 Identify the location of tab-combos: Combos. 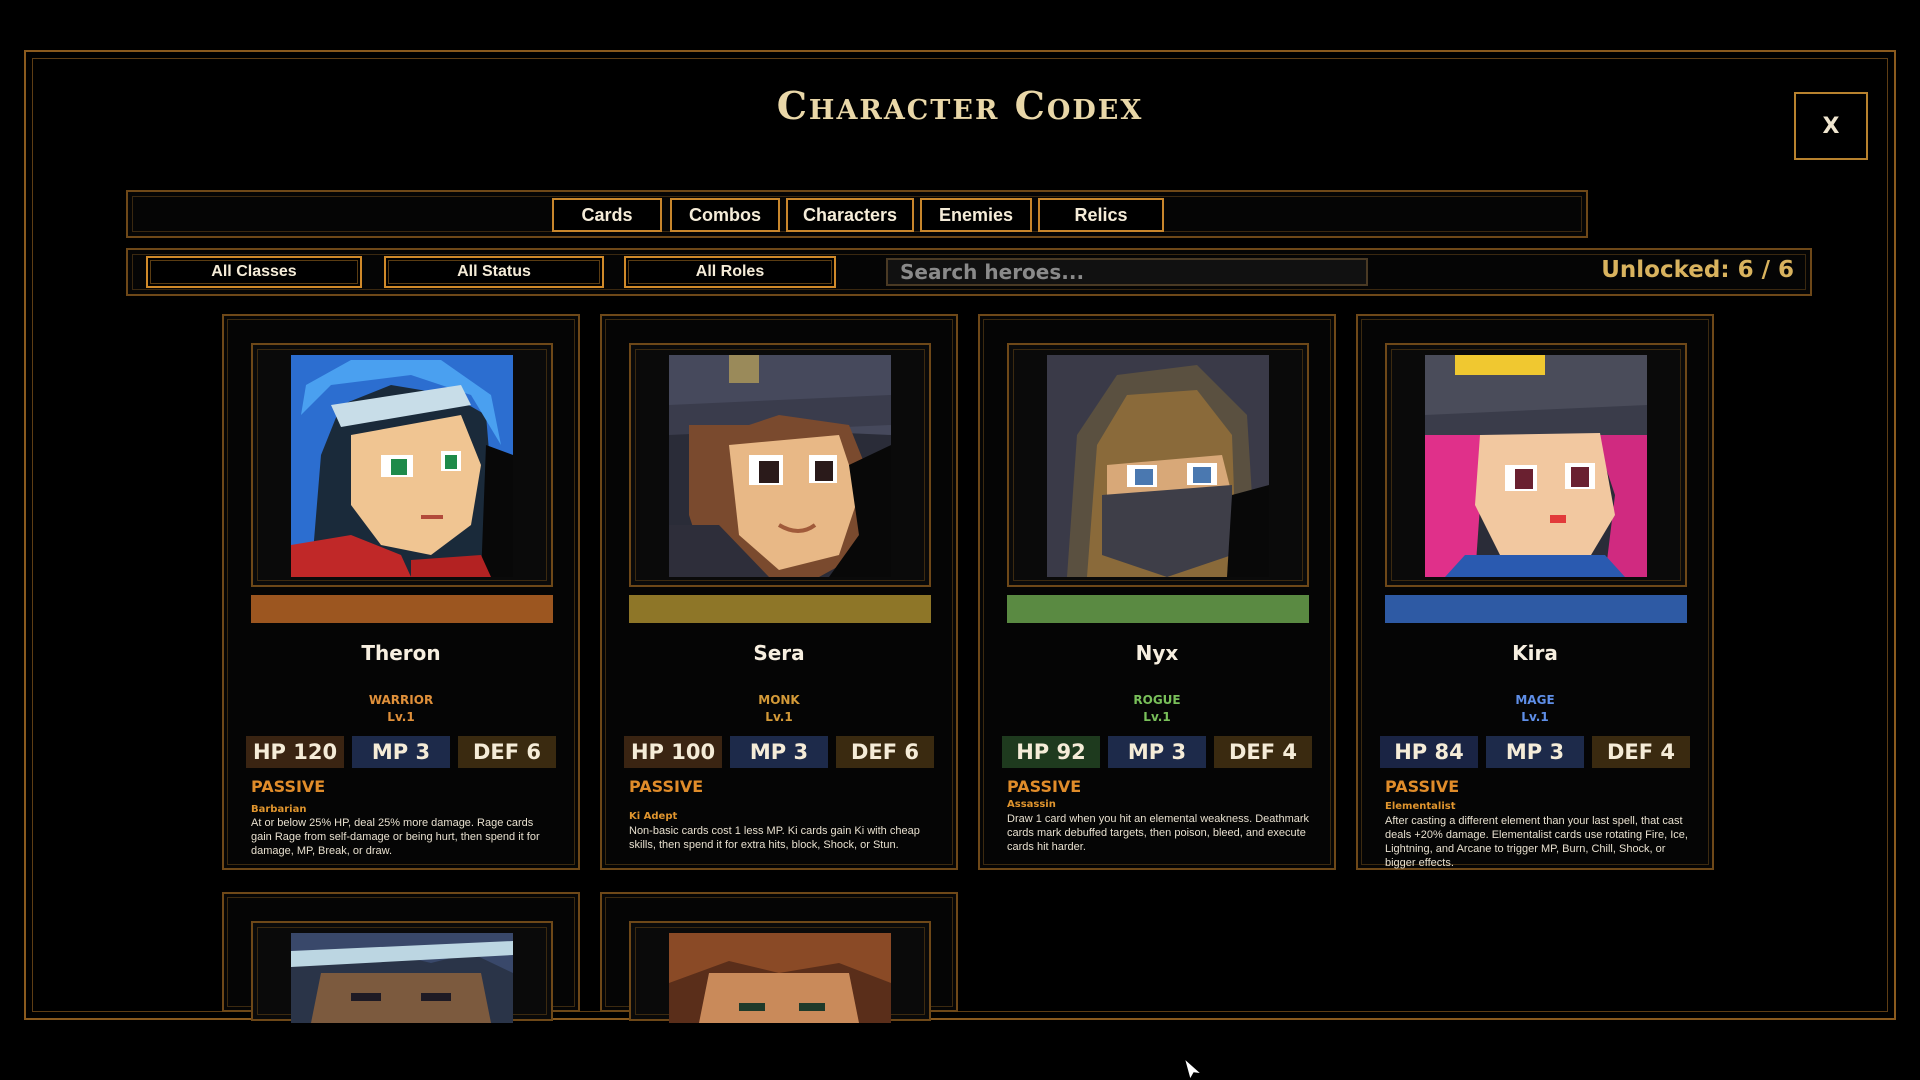
(725, 215).